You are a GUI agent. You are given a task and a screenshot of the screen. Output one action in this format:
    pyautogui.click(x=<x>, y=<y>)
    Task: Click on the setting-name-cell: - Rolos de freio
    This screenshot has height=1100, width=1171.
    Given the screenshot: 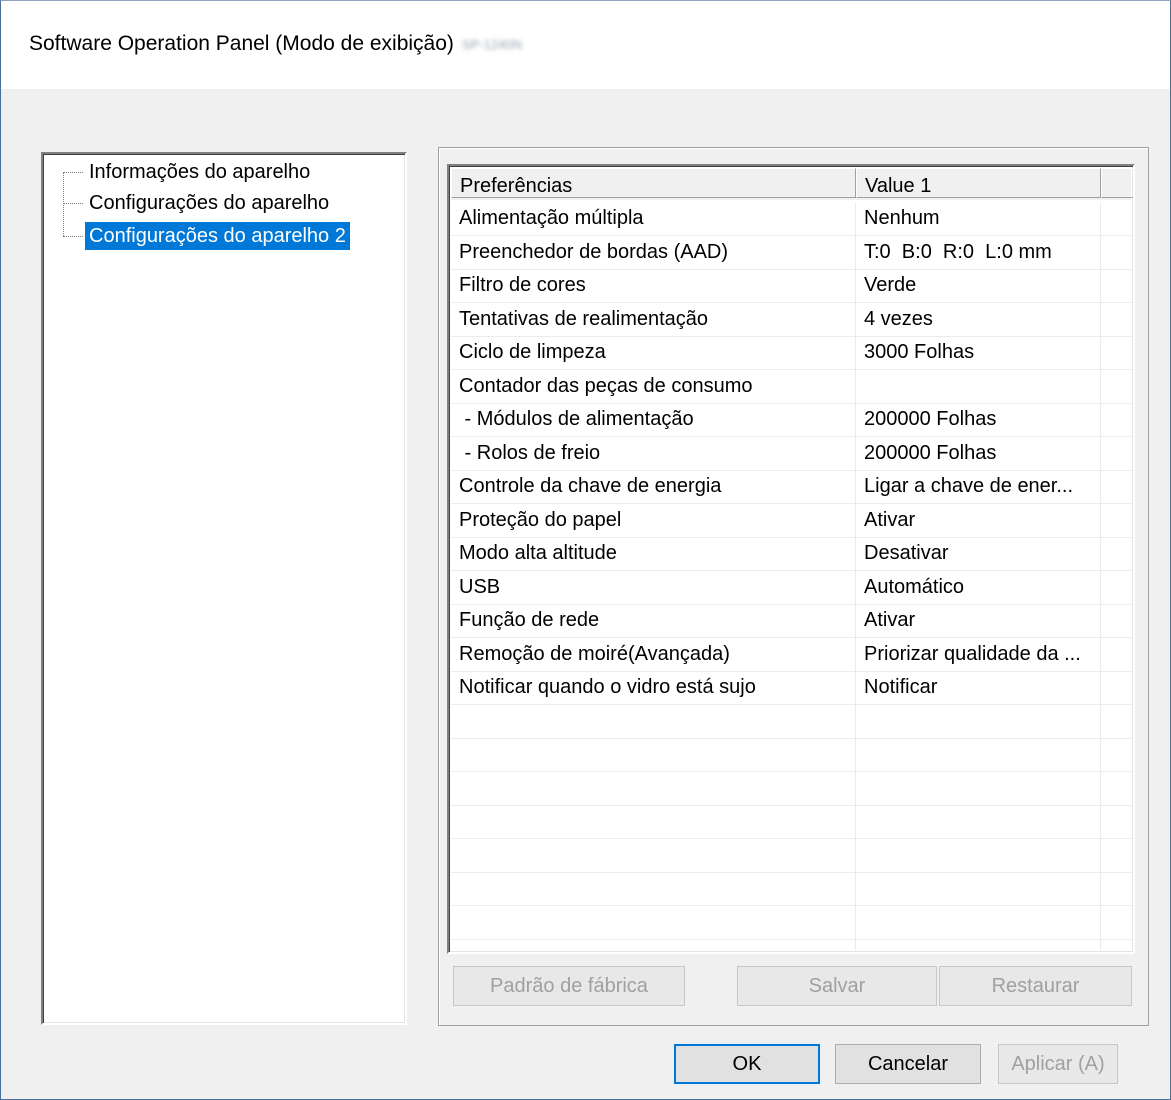 What is the action you would take?
    pyautogui.click(x=530, y=452)
    